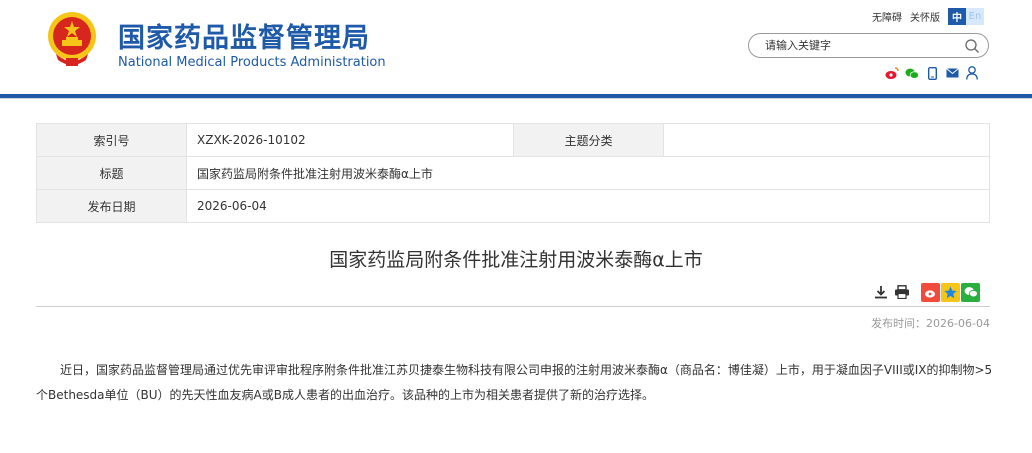 The height and width of the screenshot is (453, 1032). I want to click on index-value: XZXK-2026-10102, so click(350, 140).